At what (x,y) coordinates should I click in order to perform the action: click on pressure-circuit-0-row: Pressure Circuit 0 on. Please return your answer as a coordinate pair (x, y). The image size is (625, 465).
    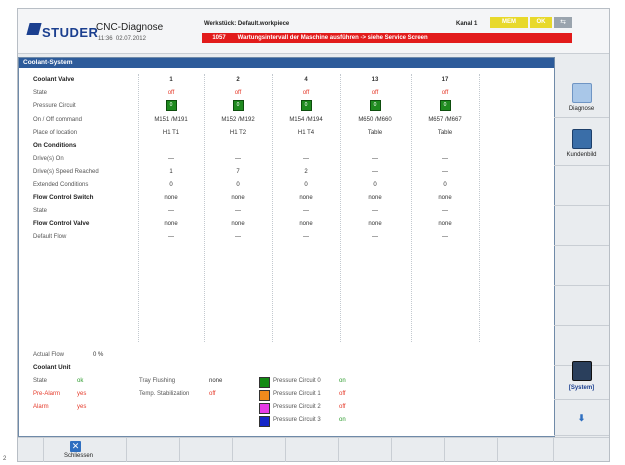
    Looking at the image, I should click on (314, 382).